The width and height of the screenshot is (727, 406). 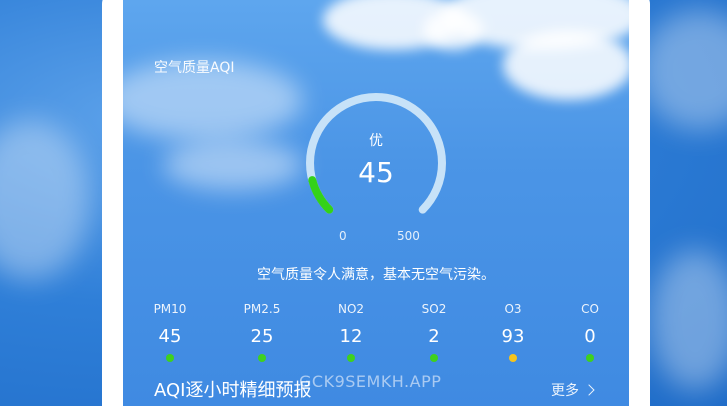 I want to click on pollutant-name: CO, so click(x=590, y=309).